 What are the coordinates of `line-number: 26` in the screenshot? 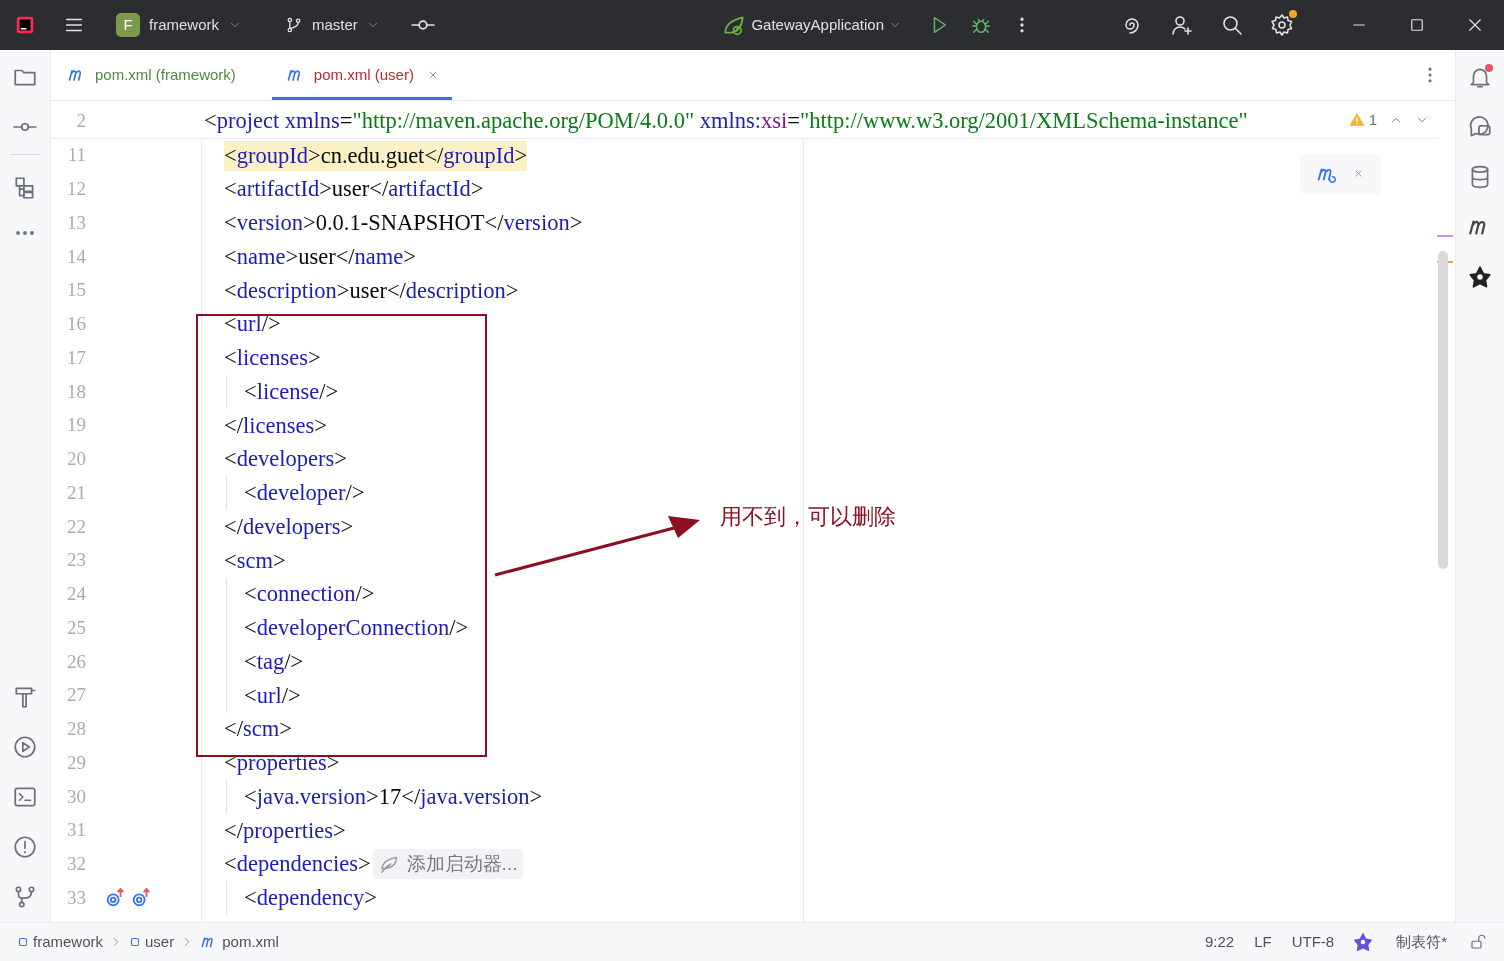 It's located at (76, 661).